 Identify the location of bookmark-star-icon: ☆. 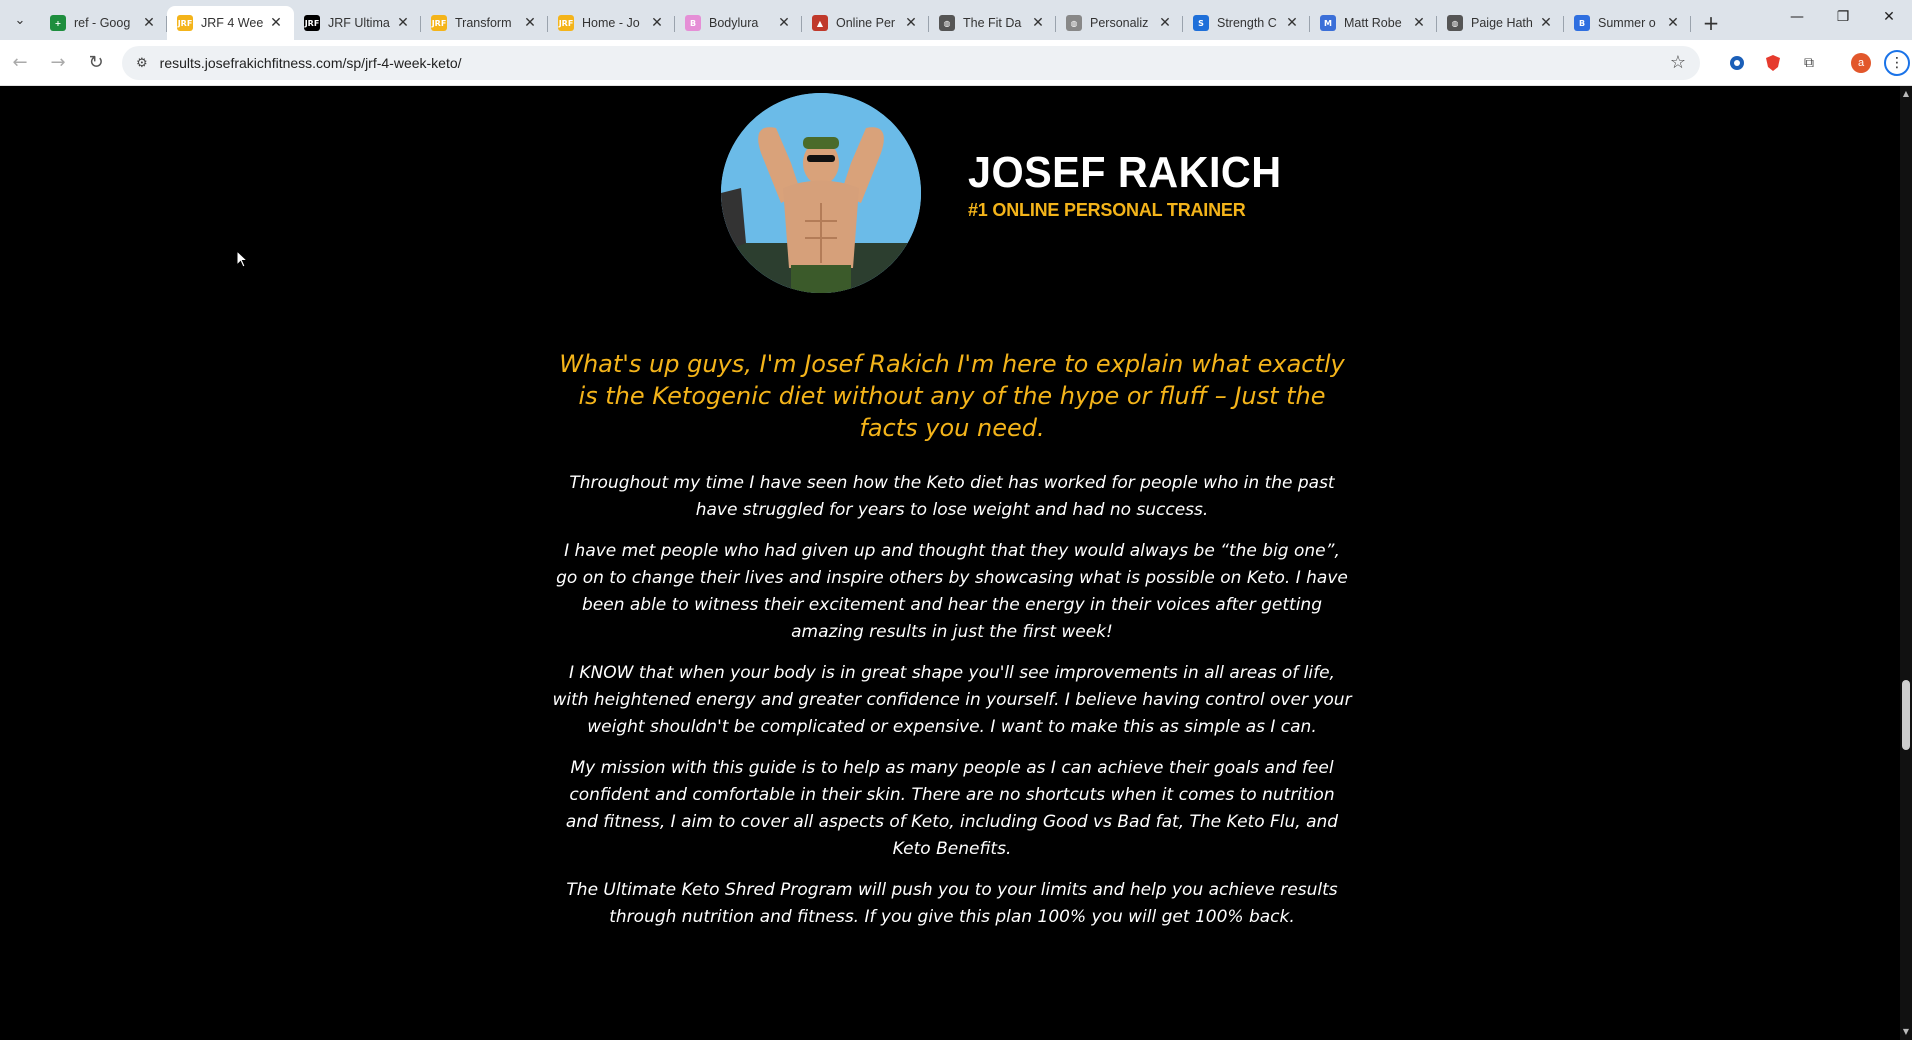
(1678, 62).